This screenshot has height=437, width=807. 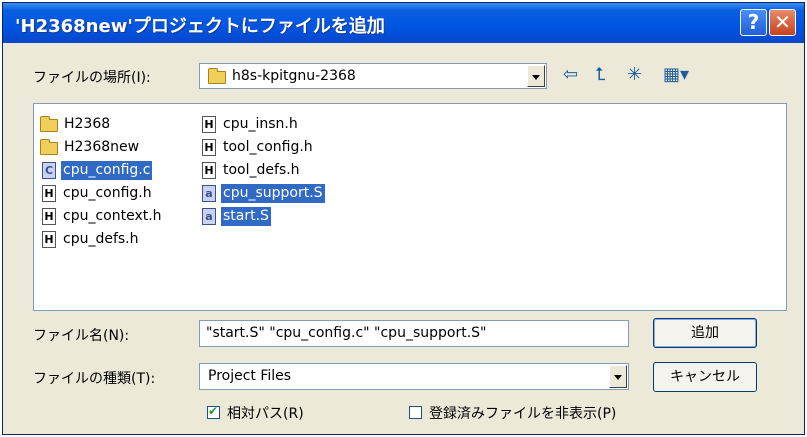 I want to click on list-item: C cpu_config.c, so click(x=117, y=170).